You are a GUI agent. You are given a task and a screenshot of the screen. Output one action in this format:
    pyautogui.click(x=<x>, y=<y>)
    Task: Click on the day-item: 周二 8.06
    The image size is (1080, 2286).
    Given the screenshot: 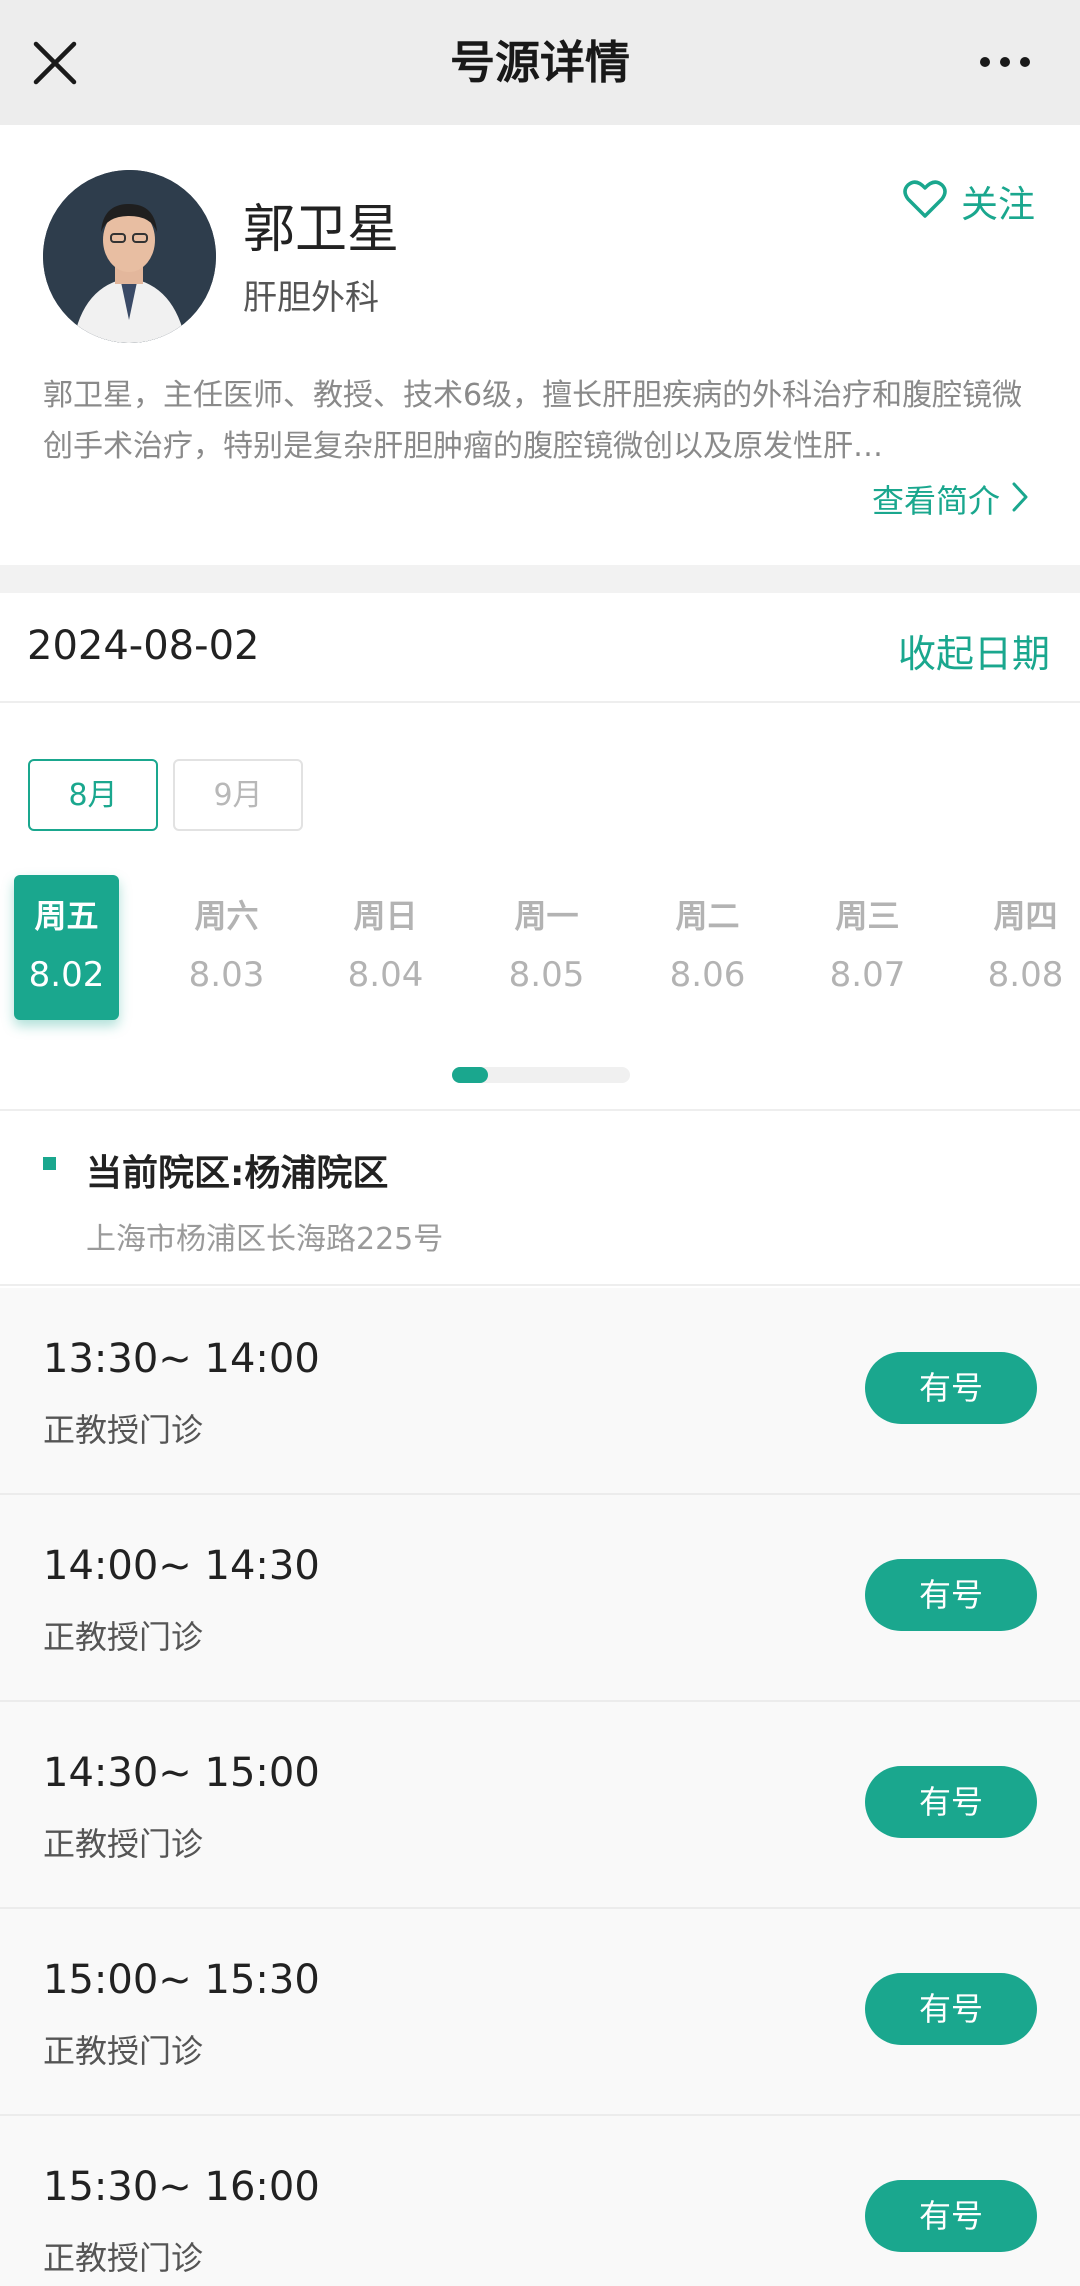 What is the action you would take?
    pyautogui.click(x=707, y=947)
    